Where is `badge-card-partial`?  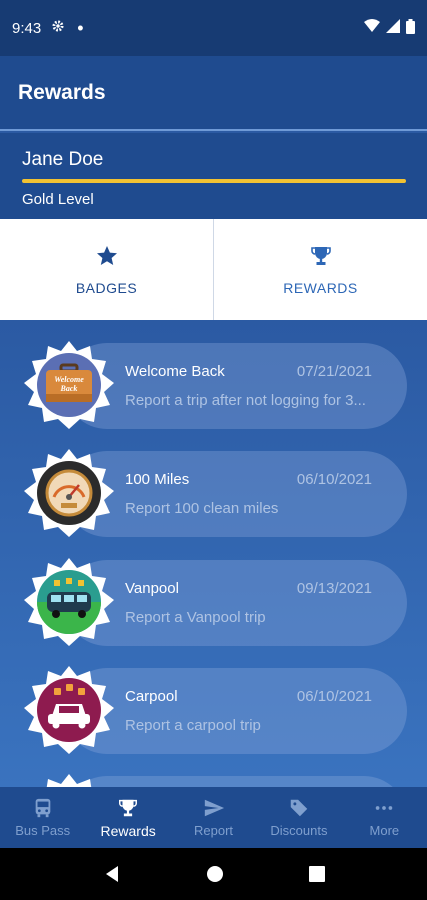
badge-card-partial is located at coordinates (215, 780).